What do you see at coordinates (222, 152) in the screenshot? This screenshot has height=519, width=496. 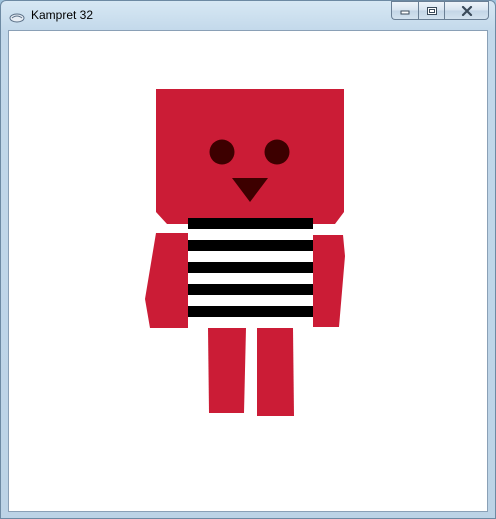 I see `robot-left-eye` at bounding box center [222, 152].